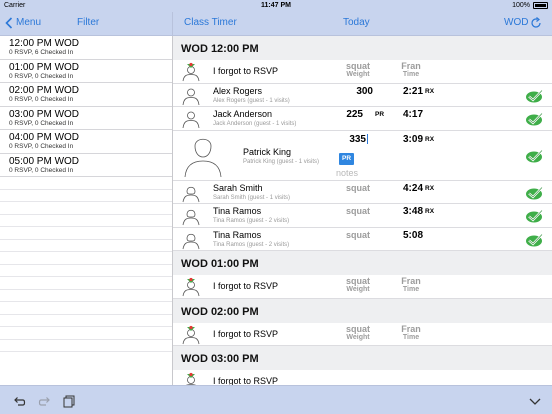 This screenshot has height=414, width=552. What do you see at coordinates (28, 22) in the screenshot?
I see `menu-button: Menu` at bounding box center [28, 22].